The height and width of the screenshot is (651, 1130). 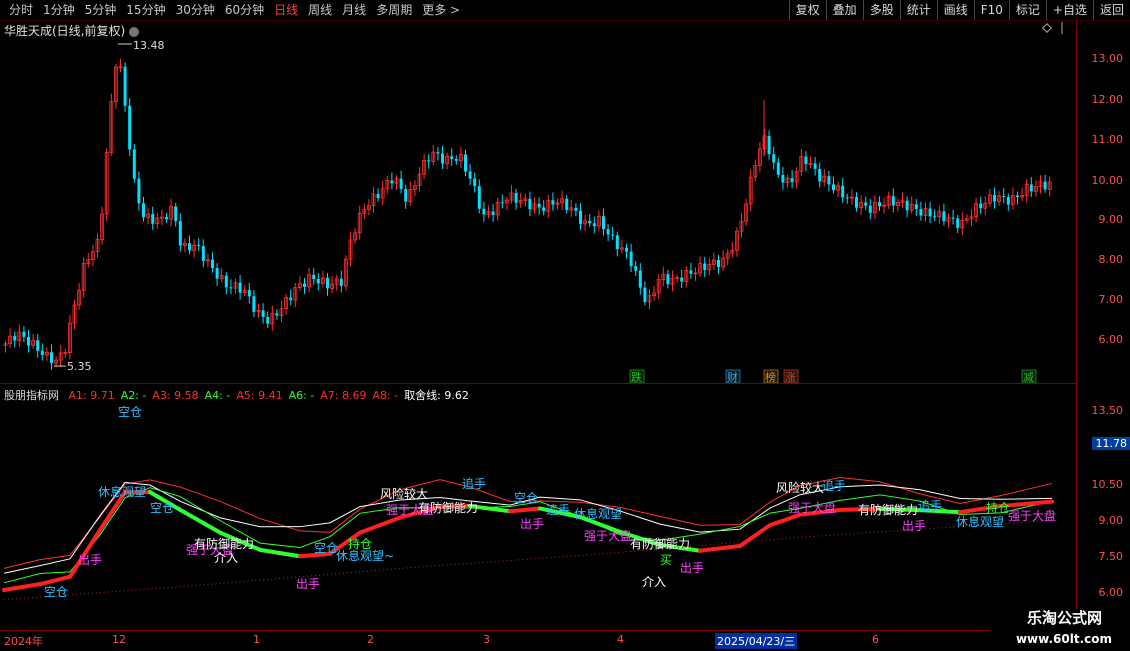 What do you see at coordinates (448, 507) in the screenshot?
I see `signal-label-defend: 有防御能力` at bounding box center [448, 507].